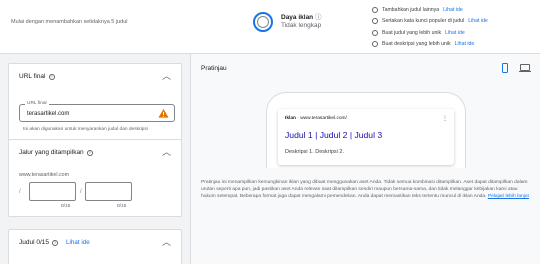 The width and height of the screenshot is (540, 264). I want to click on headlines-title: Judul 0/15, so click(34, 242).